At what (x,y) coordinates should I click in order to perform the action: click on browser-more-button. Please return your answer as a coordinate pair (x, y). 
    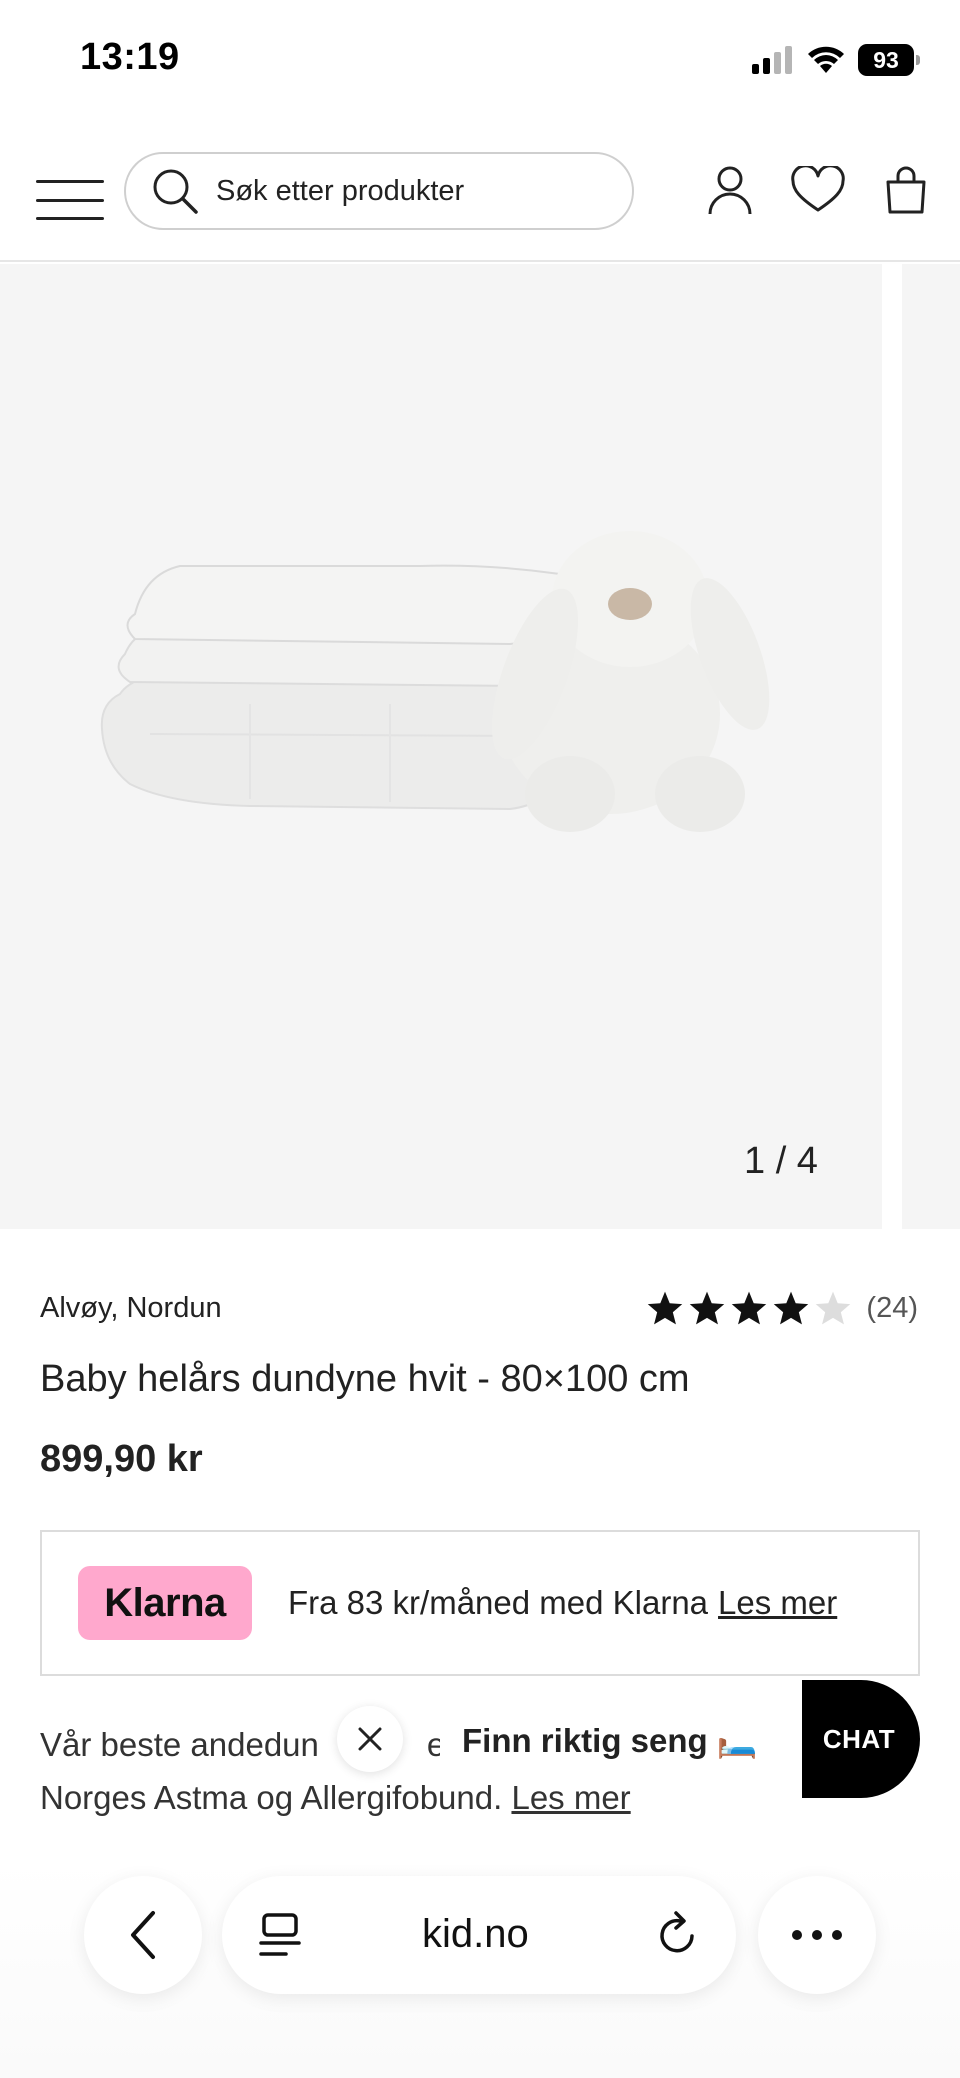
    Looking at the image, I should click on (817, 1935).